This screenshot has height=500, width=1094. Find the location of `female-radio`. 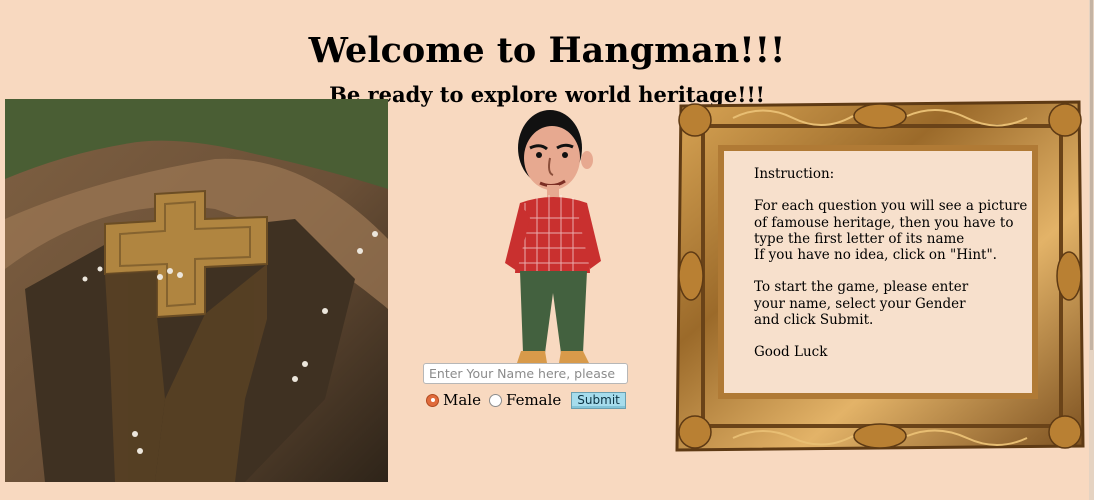

female-radio is located at coordinates (495, 400).